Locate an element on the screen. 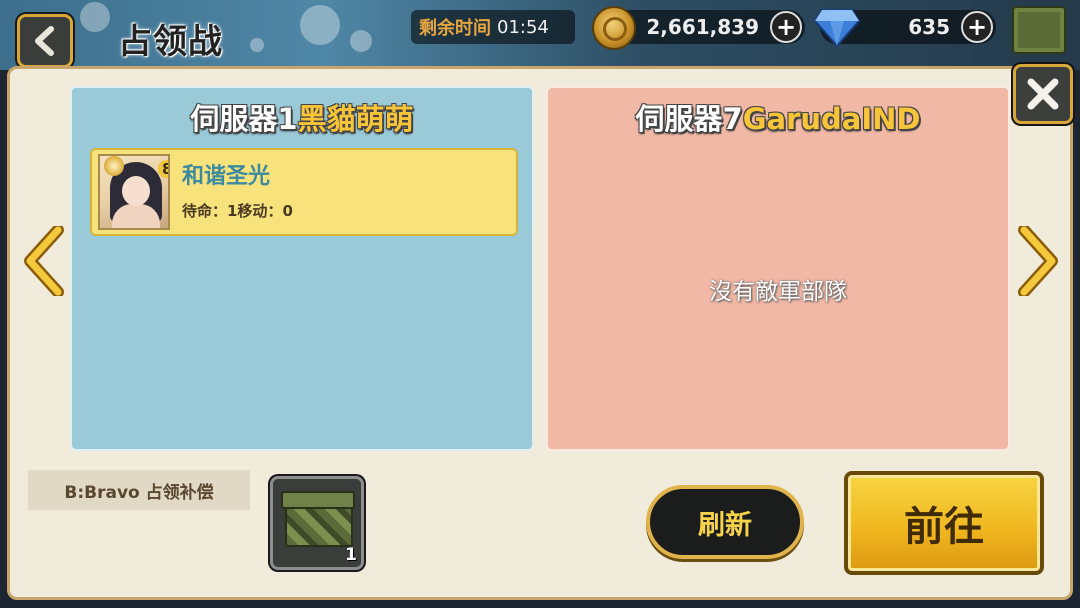 Image resolution: width=1080 pixels, height=608 pixels. back-button is located at coordinates (45, 41).